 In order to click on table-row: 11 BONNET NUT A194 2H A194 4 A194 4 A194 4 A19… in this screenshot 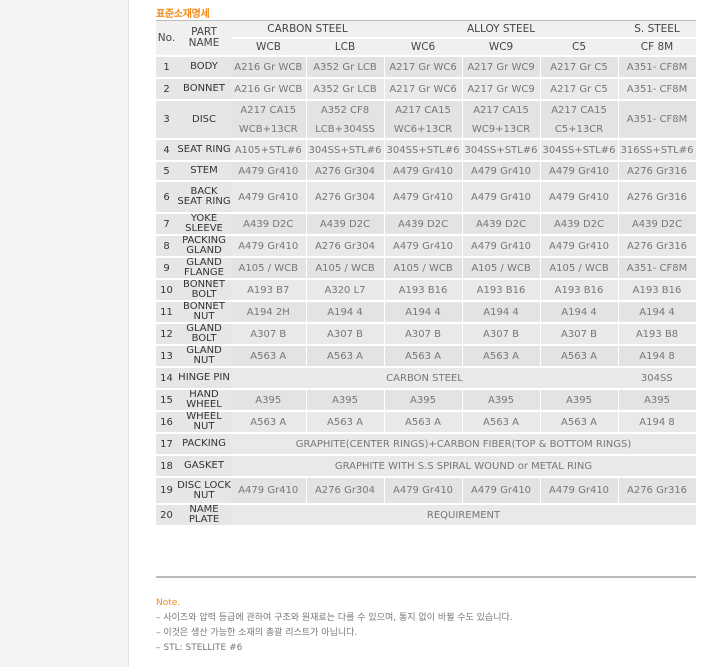, I will do `click(426, 312)`.